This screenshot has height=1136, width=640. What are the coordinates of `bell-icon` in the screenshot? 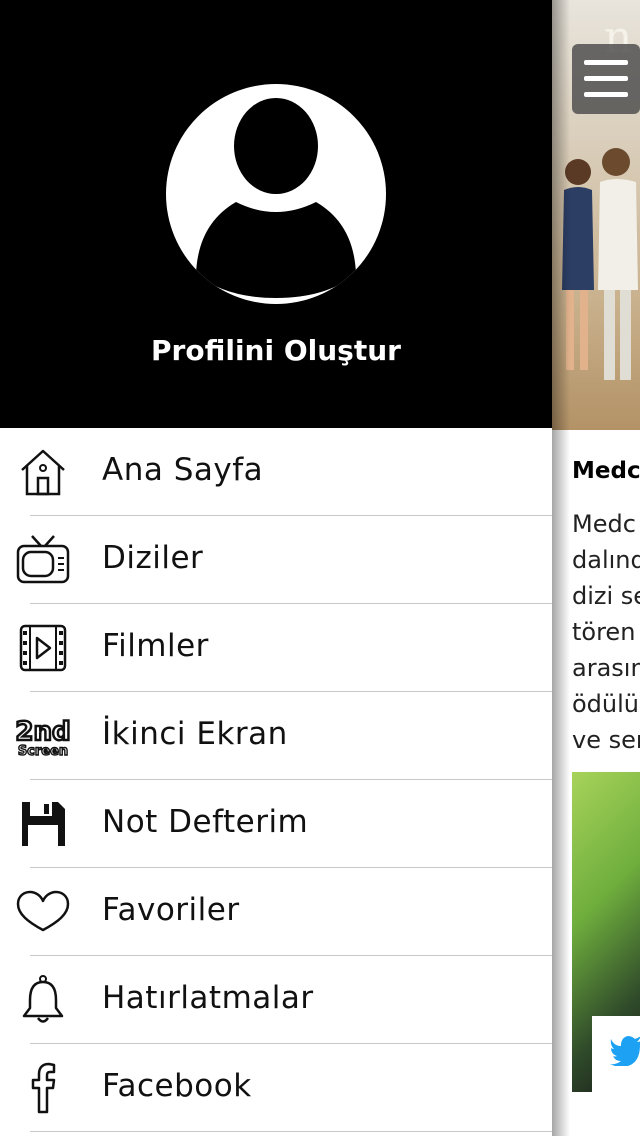 It's located at (43, 999).